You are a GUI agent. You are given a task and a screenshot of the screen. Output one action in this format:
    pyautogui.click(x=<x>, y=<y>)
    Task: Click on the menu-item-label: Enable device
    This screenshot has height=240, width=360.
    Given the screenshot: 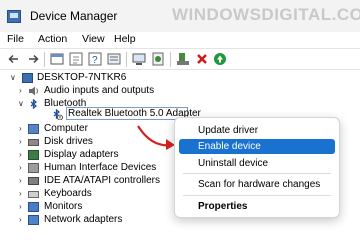 What is the action you would take?
    pyautogui.click(x=229, y=146)
    